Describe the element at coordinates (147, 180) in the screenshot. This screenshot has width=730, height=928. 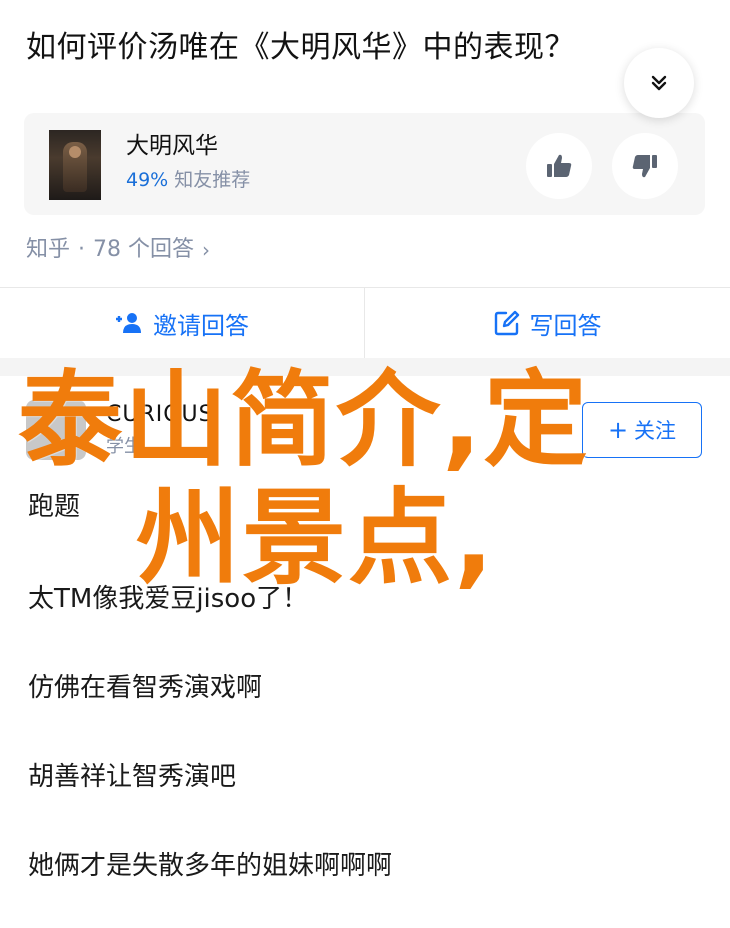
I see `rating-percent: 49%` at that location.